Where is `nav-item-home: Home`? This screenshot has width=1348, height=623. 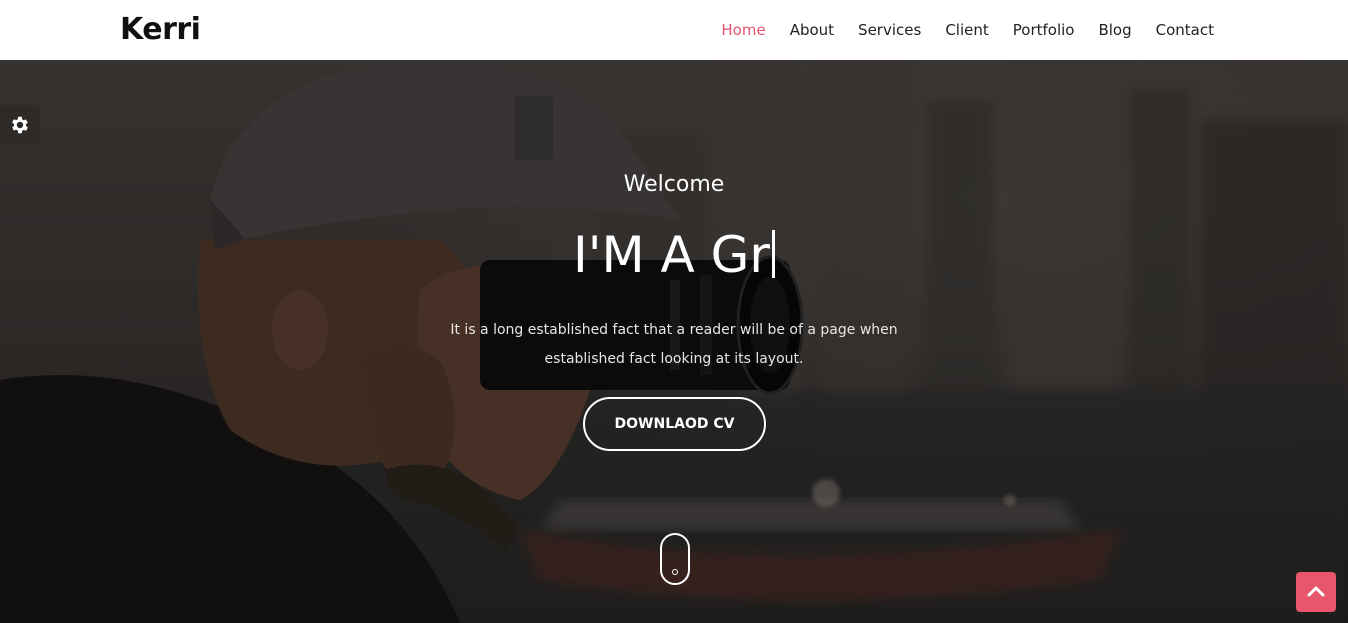
nav-item-home: Home is located at coordinates (743, 30).